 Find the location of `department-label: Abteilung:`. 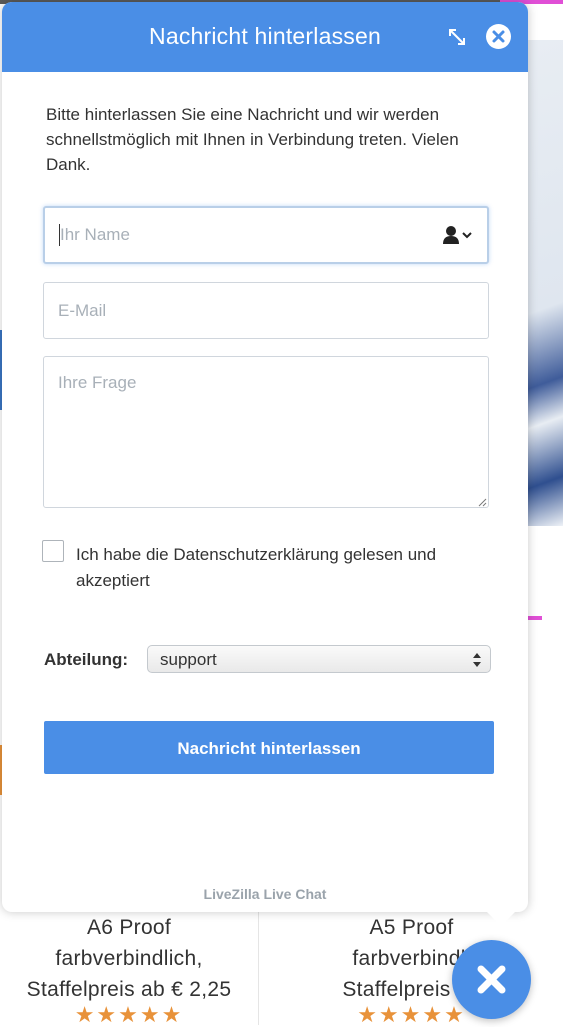

department-label: Abteilung: is located at coordinates (86, 659).